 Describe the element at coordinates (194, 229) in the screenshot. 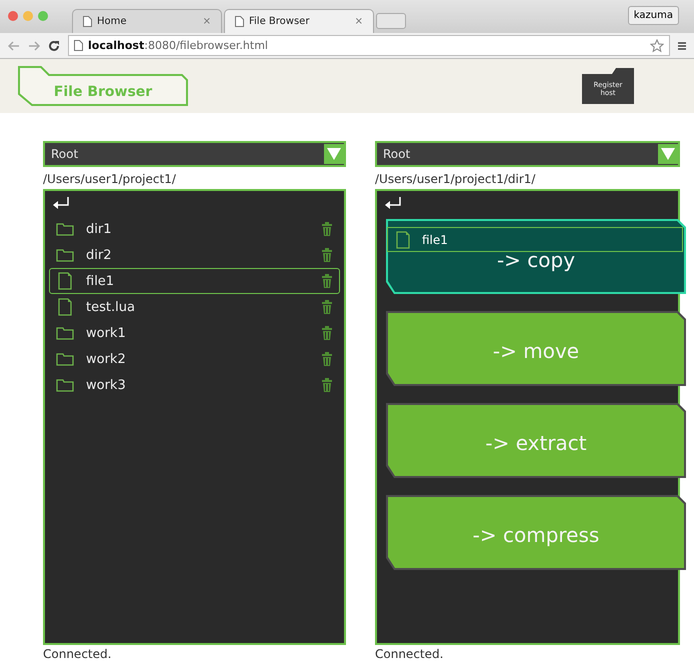

I see `file-list-item: dir1` at that location.